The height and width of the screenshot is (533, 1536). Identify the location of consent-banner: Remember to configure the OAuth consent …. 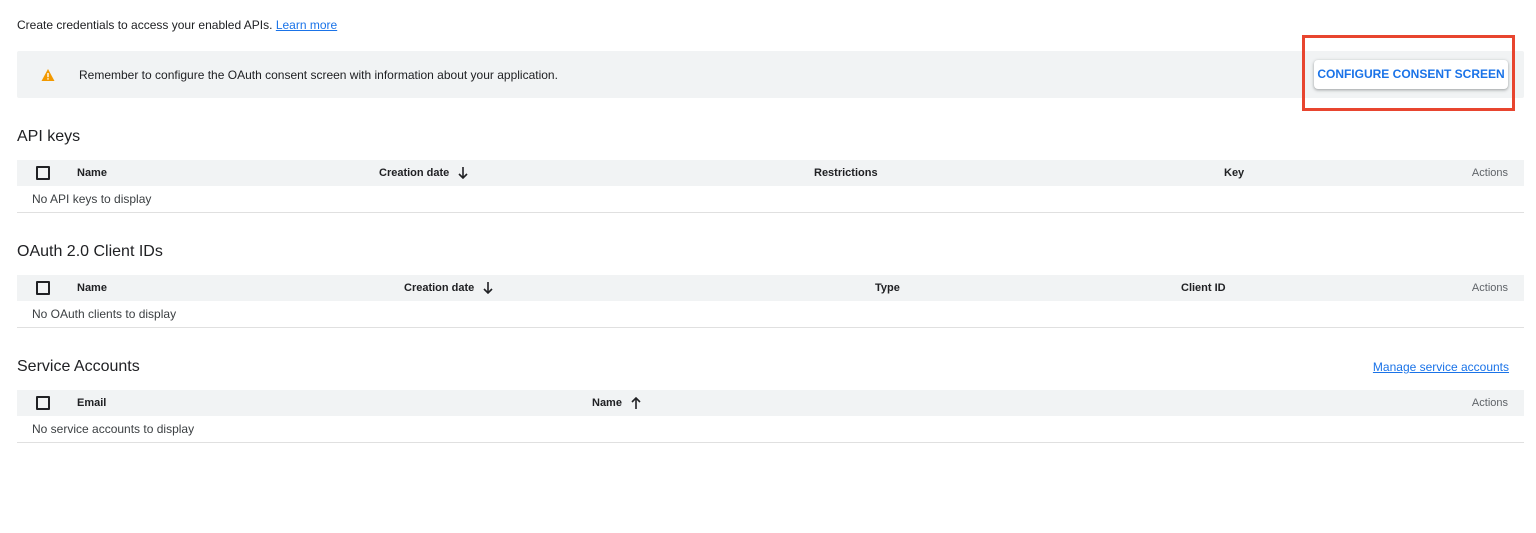
(770, 74).